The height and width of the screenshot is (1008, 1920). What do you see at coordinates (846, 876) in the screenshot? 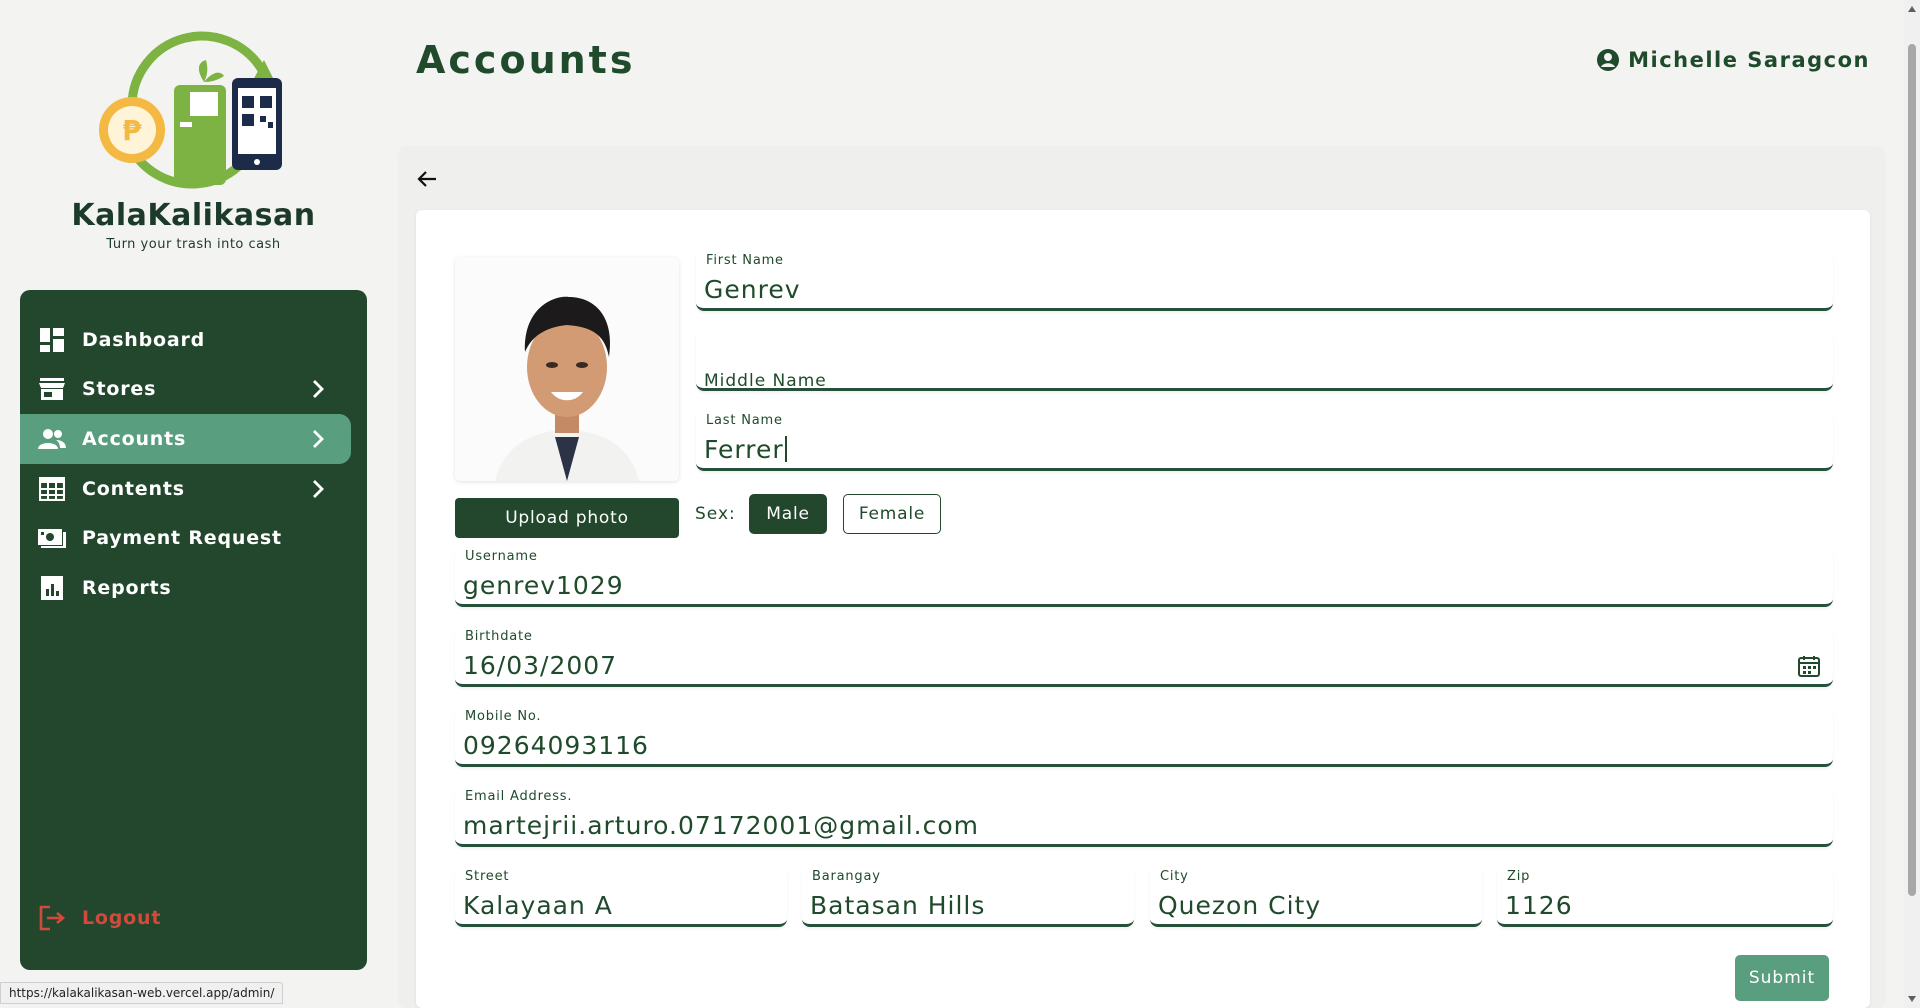
I see `barangay-label: Barangay` at bounding box center [846, 876].